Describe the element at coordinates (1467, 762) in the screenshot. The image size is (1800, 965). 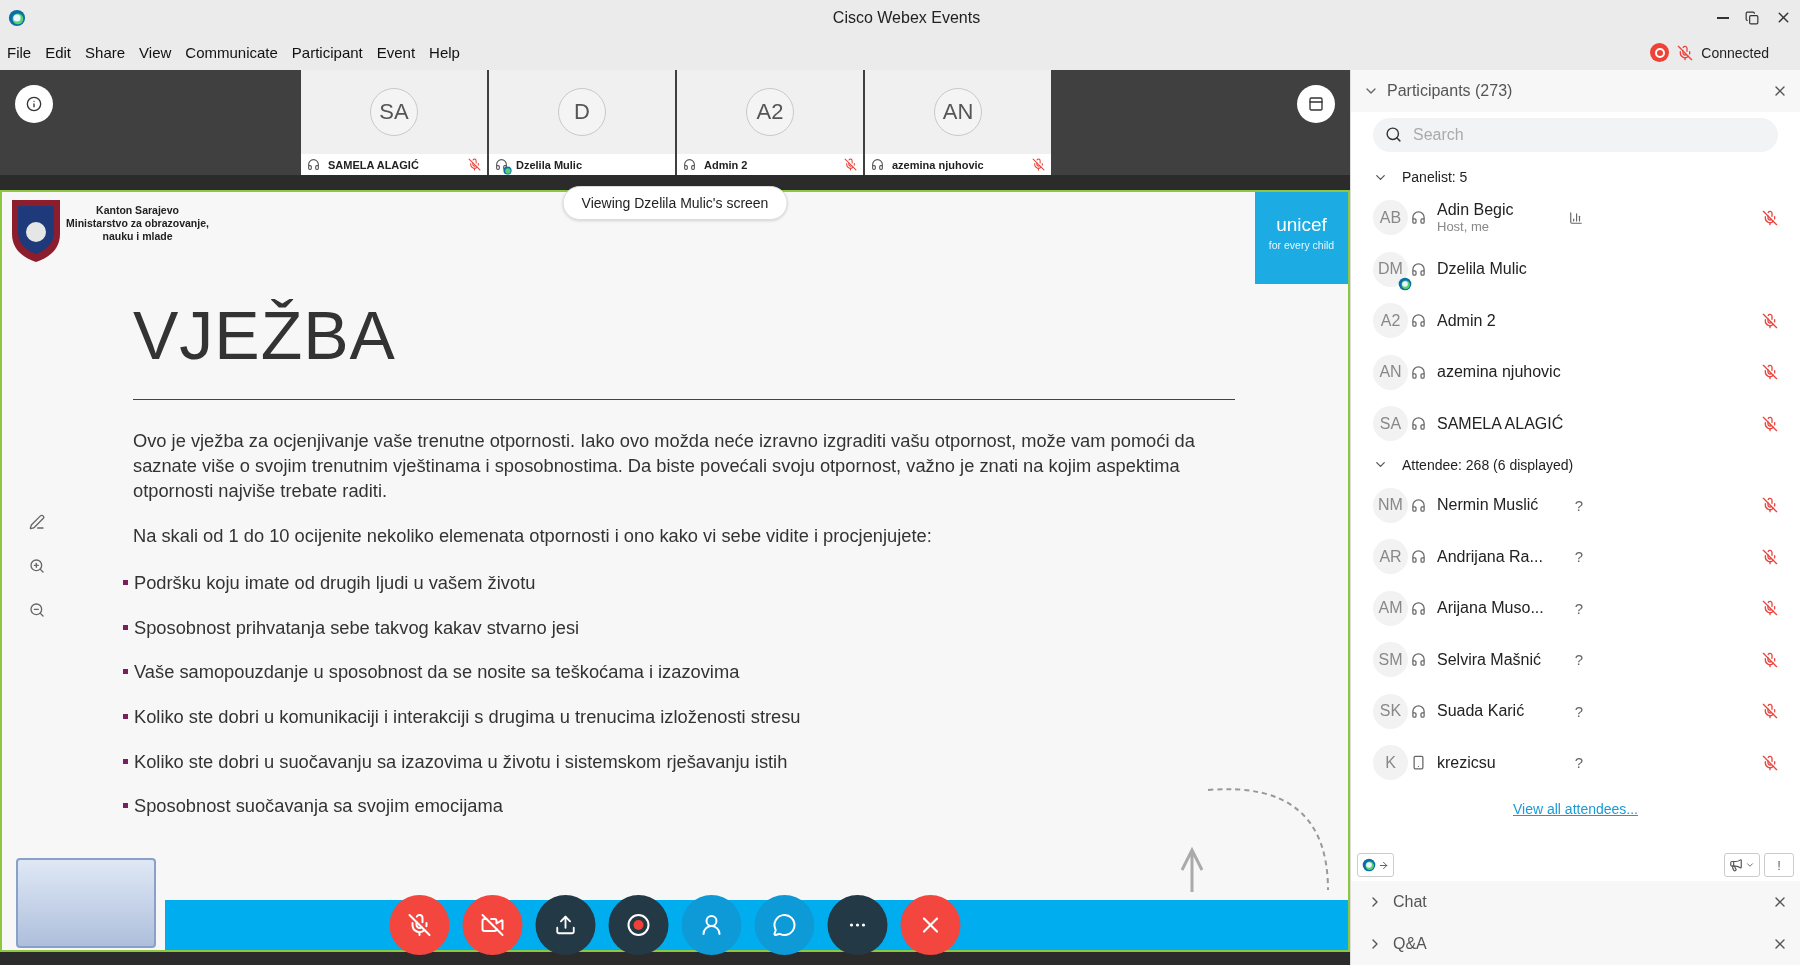
I see `participant-name: krezicsu` at that location.